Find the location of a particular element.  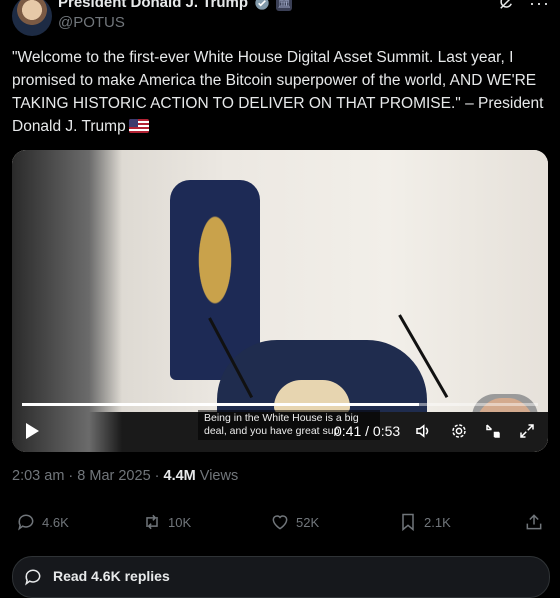

fullscreen-icon is located at coordinates (527, 431).